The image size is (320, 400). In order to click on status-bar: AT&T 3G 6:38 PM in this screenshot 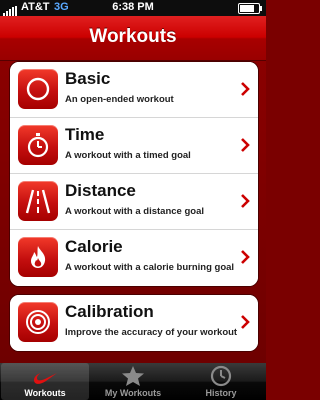, I will do `click(133, 8)`.